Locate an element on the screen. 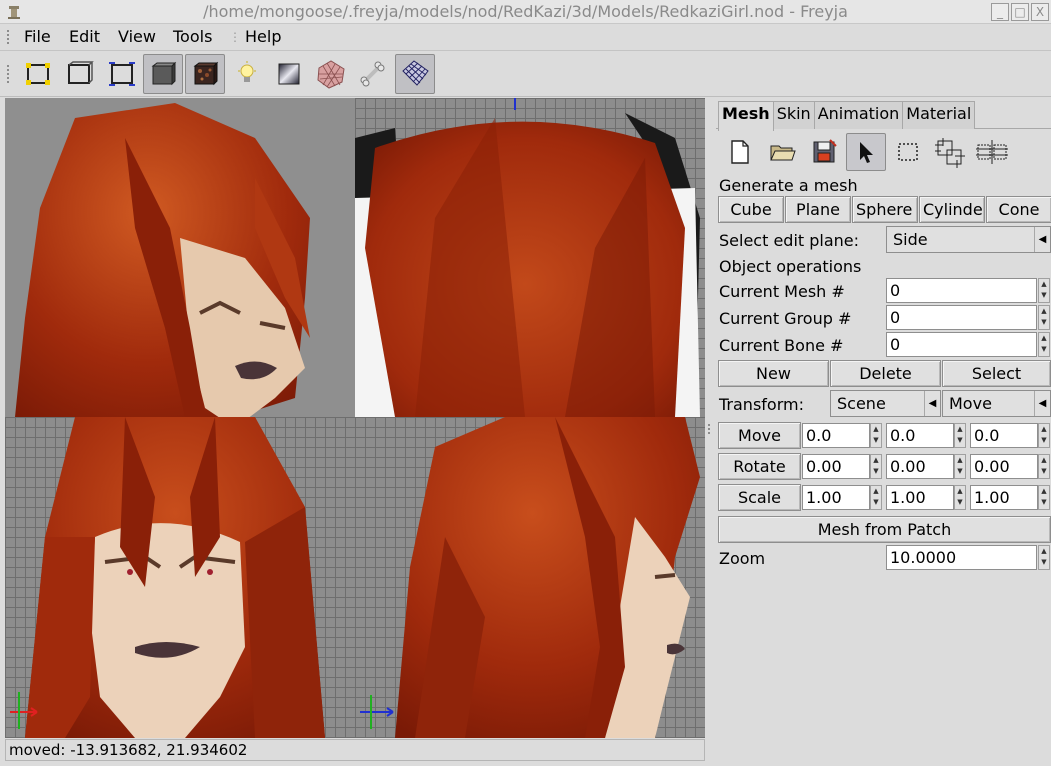  generate-cube-button: Cube is located at coordinates (751, 209).